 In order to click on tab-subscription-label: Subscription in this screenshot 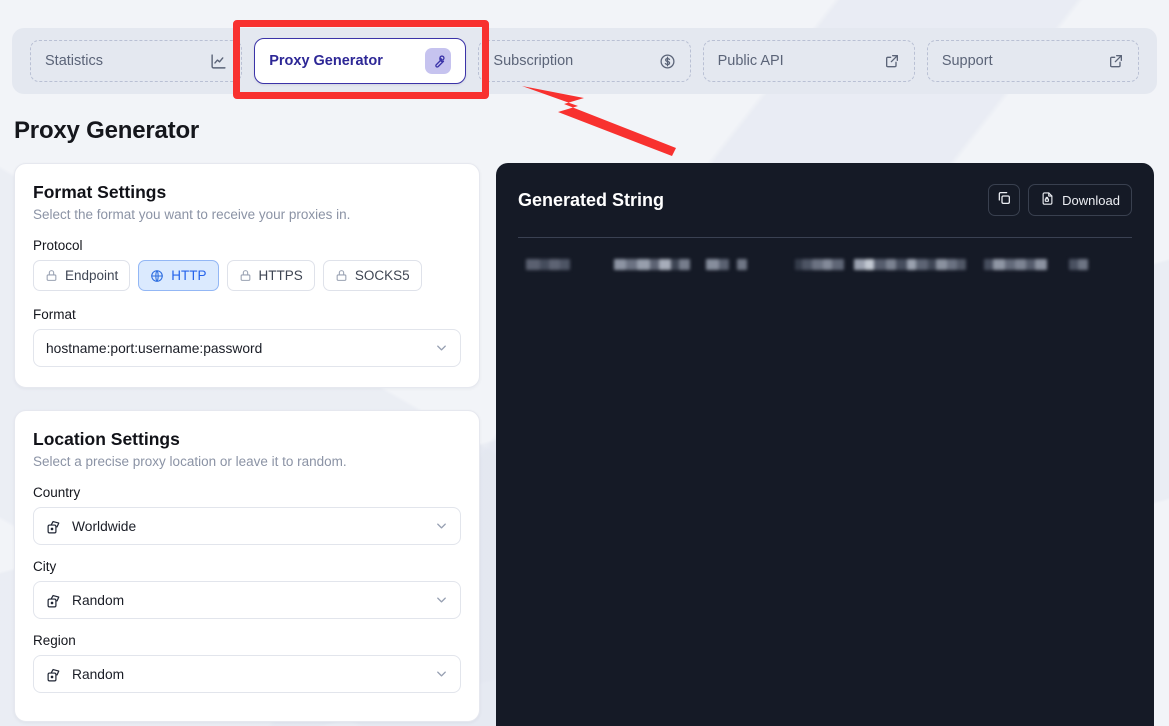, I will do `click(533, 61)`.